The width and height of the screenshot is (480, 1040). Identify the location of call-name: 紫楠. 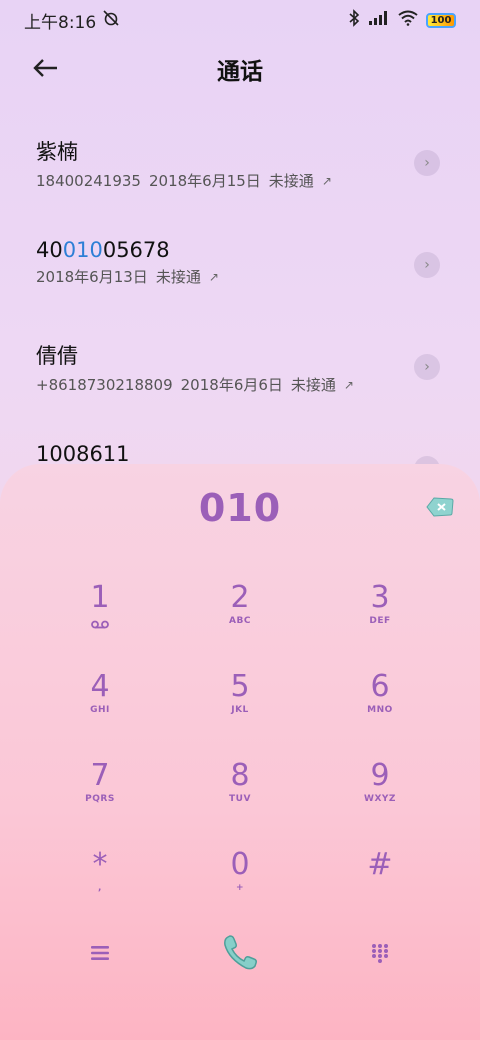
(57, 152).